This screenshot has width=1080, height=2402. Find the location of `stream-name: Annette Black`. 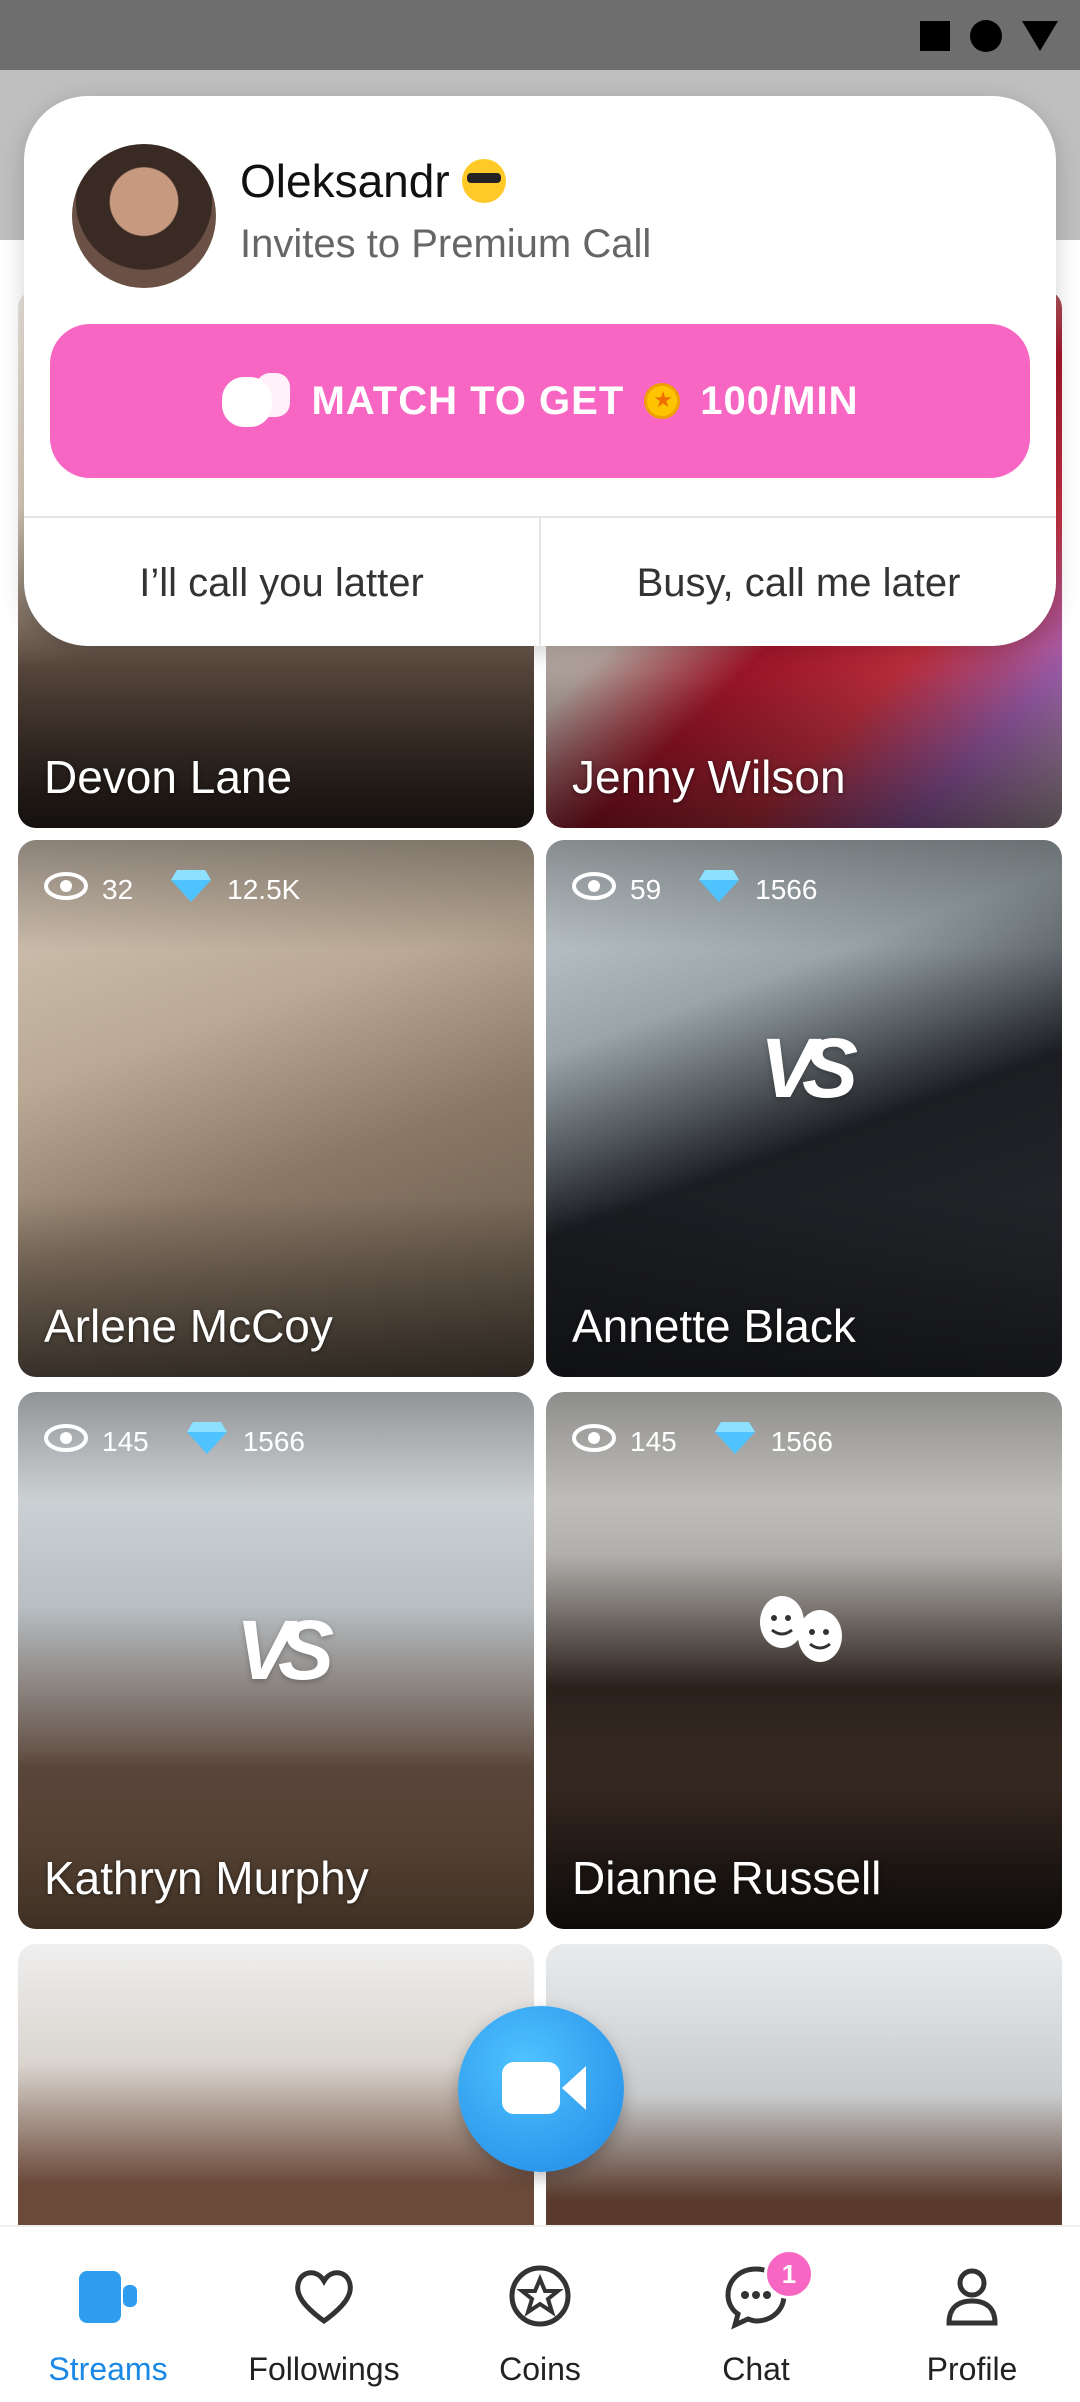

stream-name: Annette Black is located at coordinates (714, 1326).